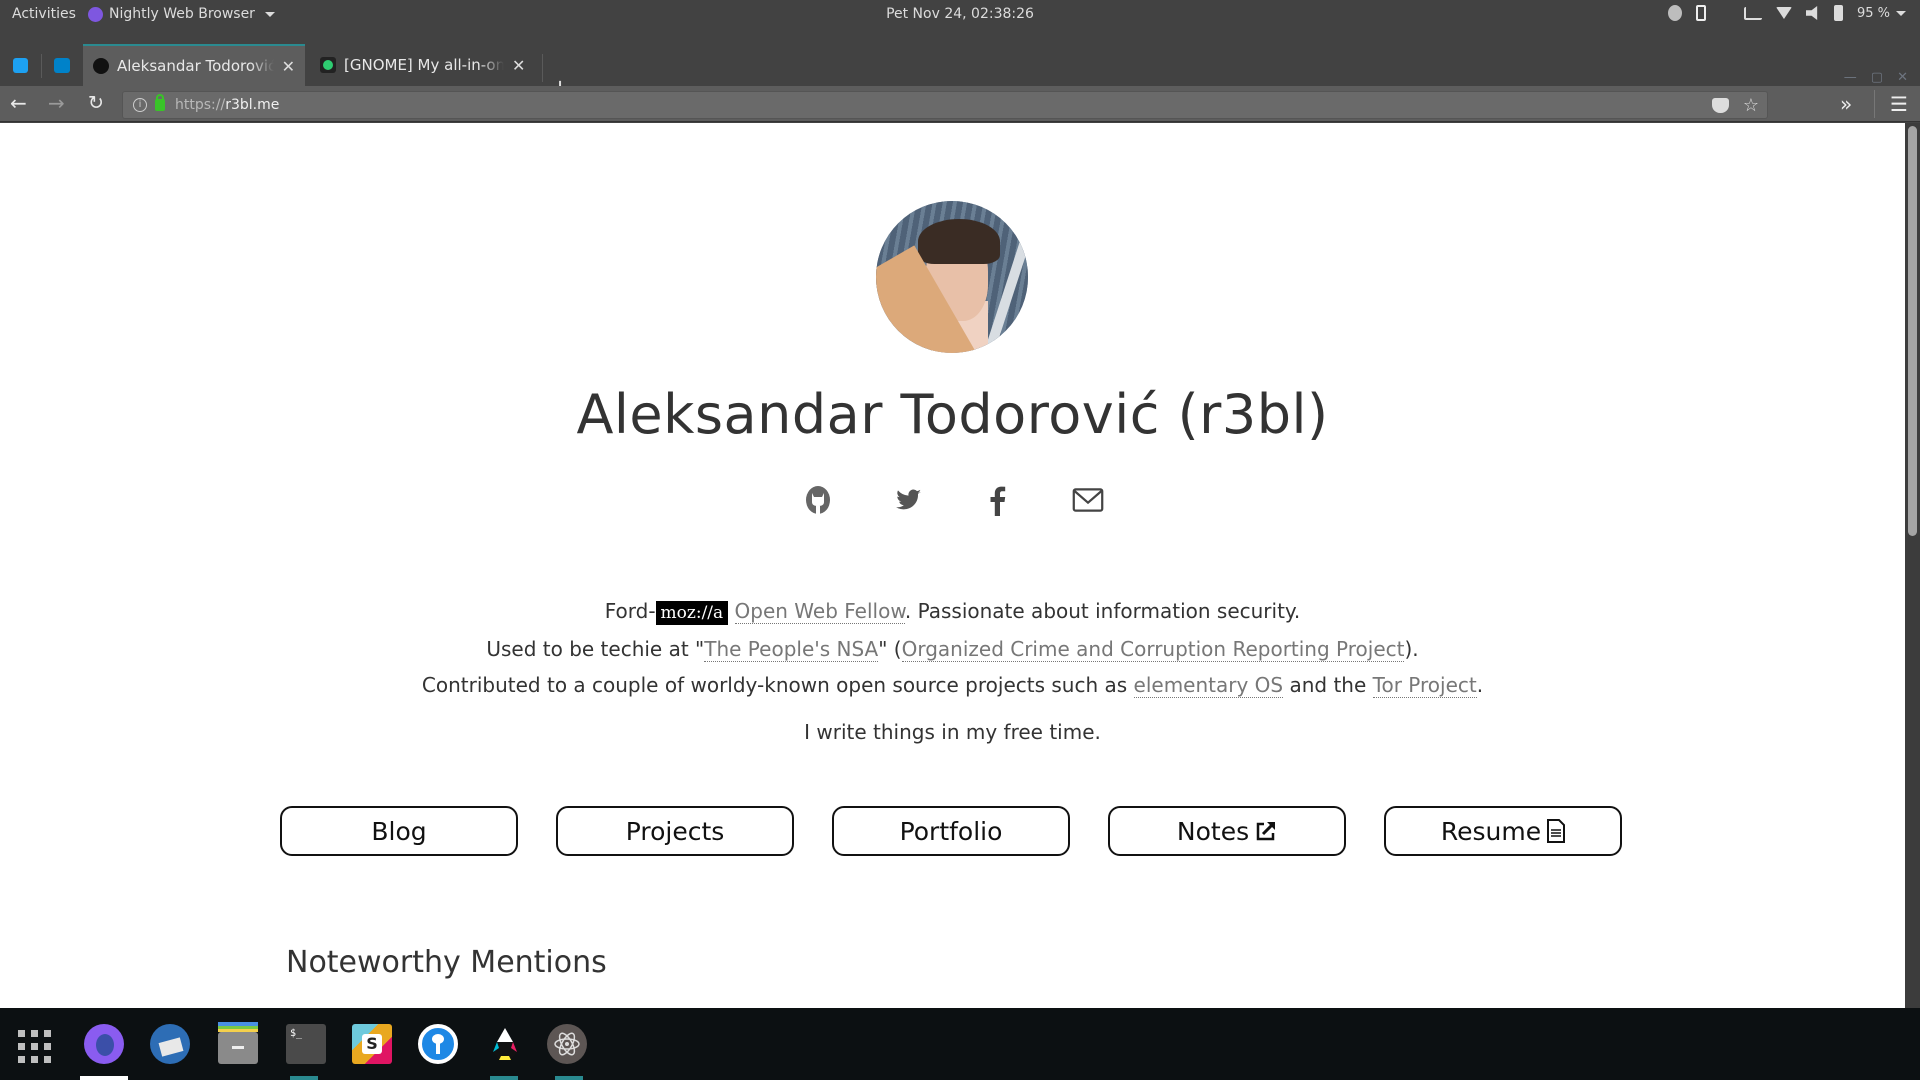 The width and height of the screenshot is (1920, 1080). I want to click on tab-label: Aleksandar Todorović (r3bl), so click(195, 66).